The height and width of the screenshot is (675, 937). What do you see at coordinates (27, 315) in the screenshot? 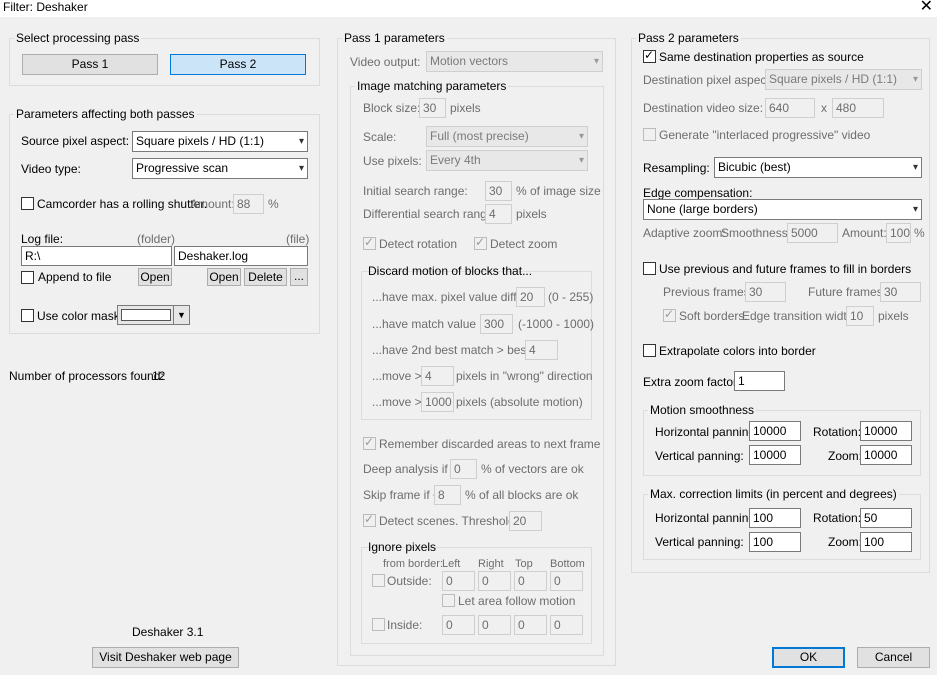
I see `color-mask-checkbox` at bounding box center [27, 315].